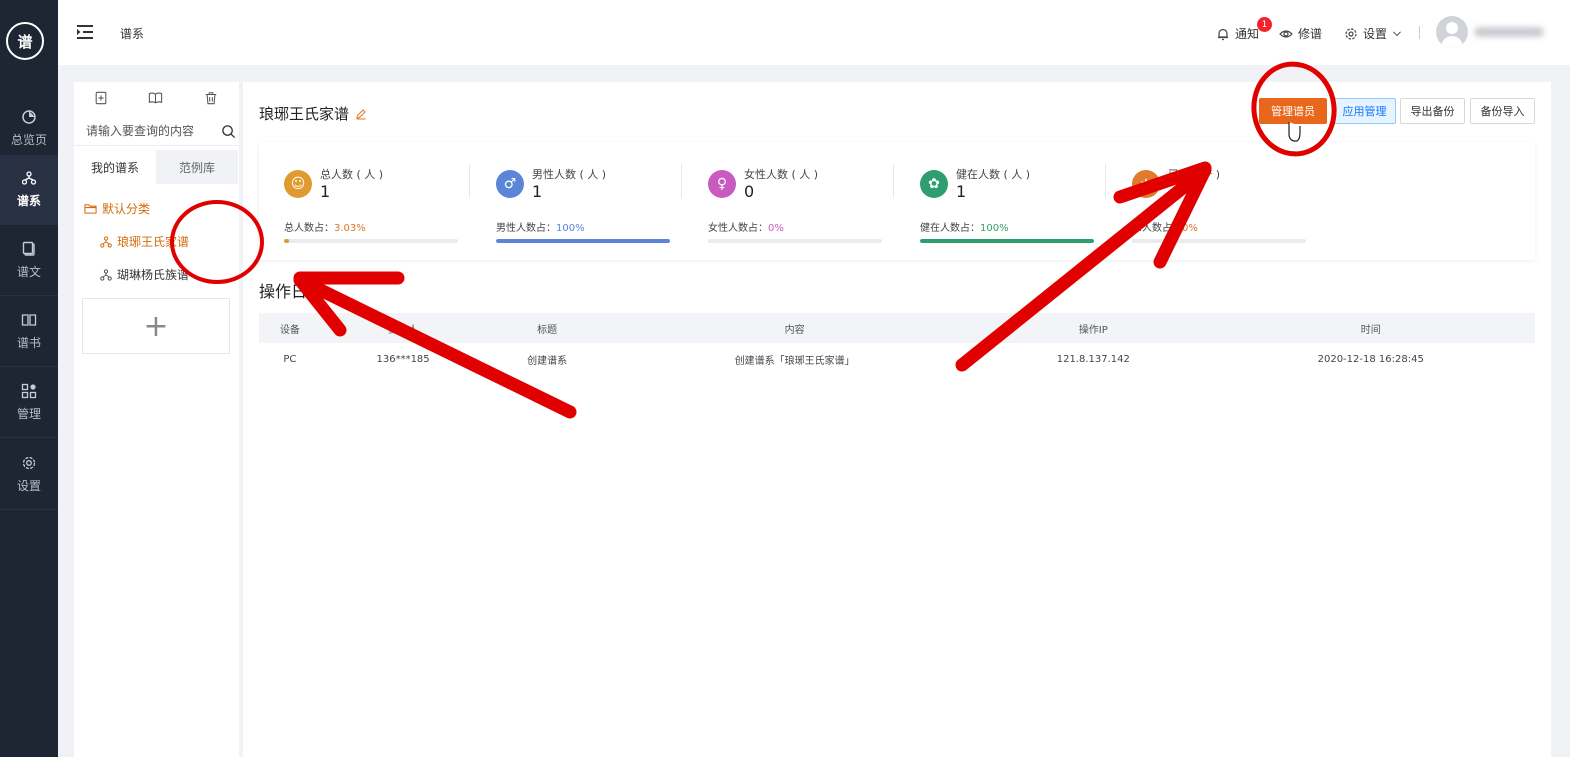  I want to click on settings-dropdown: 设置, so click(1373, 33).